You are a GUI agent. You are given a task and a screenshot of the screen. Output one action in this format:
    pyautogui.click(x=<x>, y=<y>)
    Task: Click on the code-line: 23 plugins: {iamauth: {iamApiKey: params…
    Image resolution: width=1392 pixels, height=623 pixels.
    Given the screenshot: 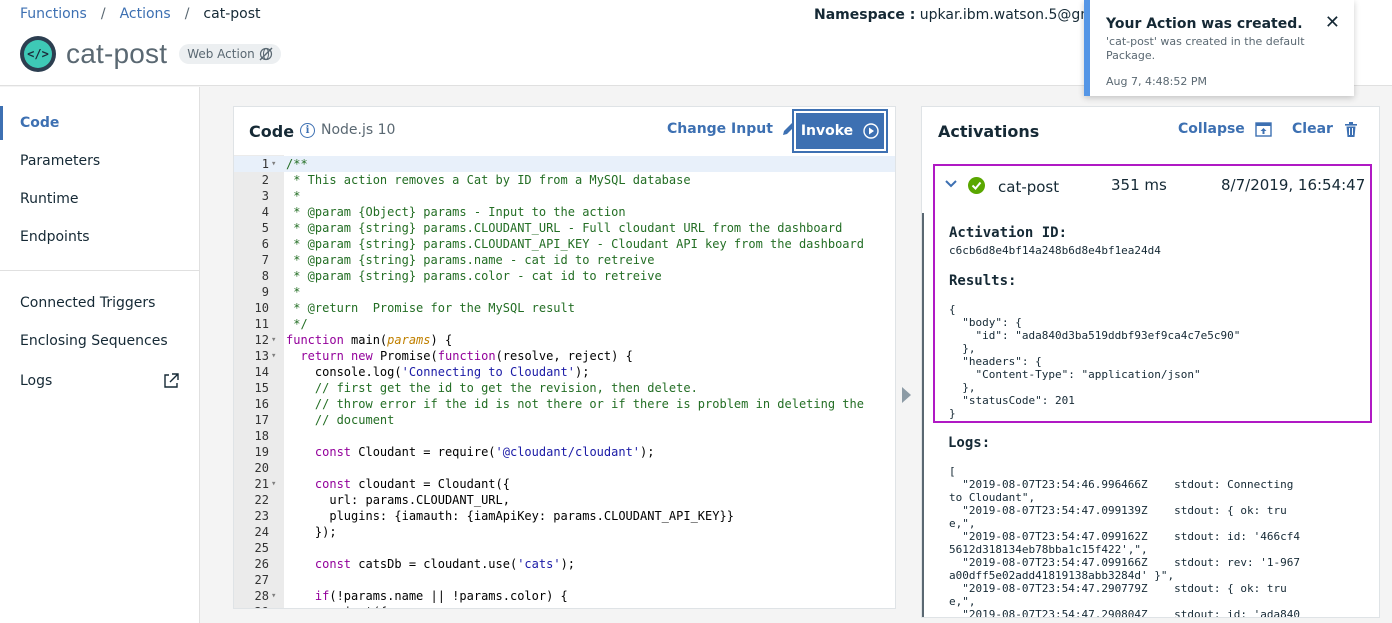 What is the action you would take?
    pyautogui.click(x=564, y=516)
    